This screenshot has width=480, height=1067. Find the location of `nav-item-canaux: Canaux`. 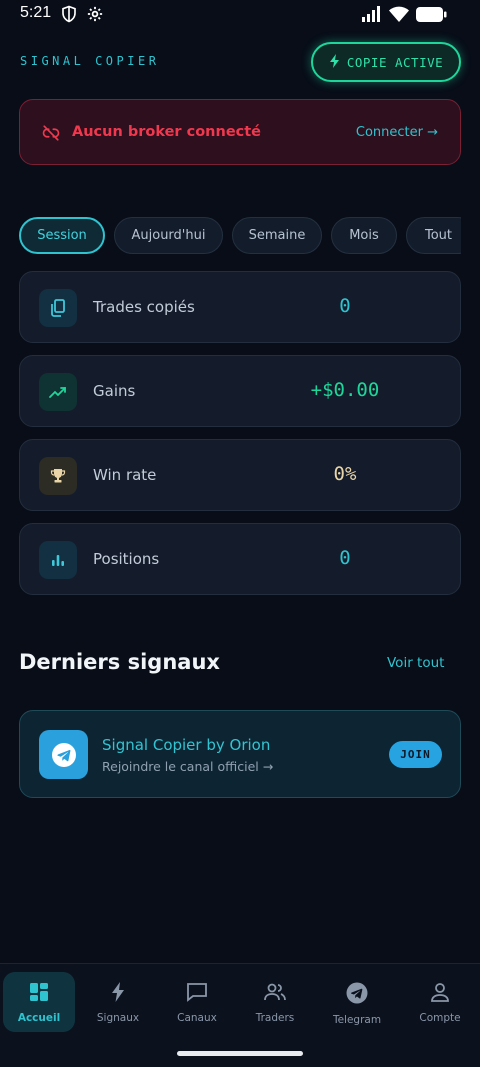

nav-item-canaux: Canaux is located at coordinates (197, 1002).